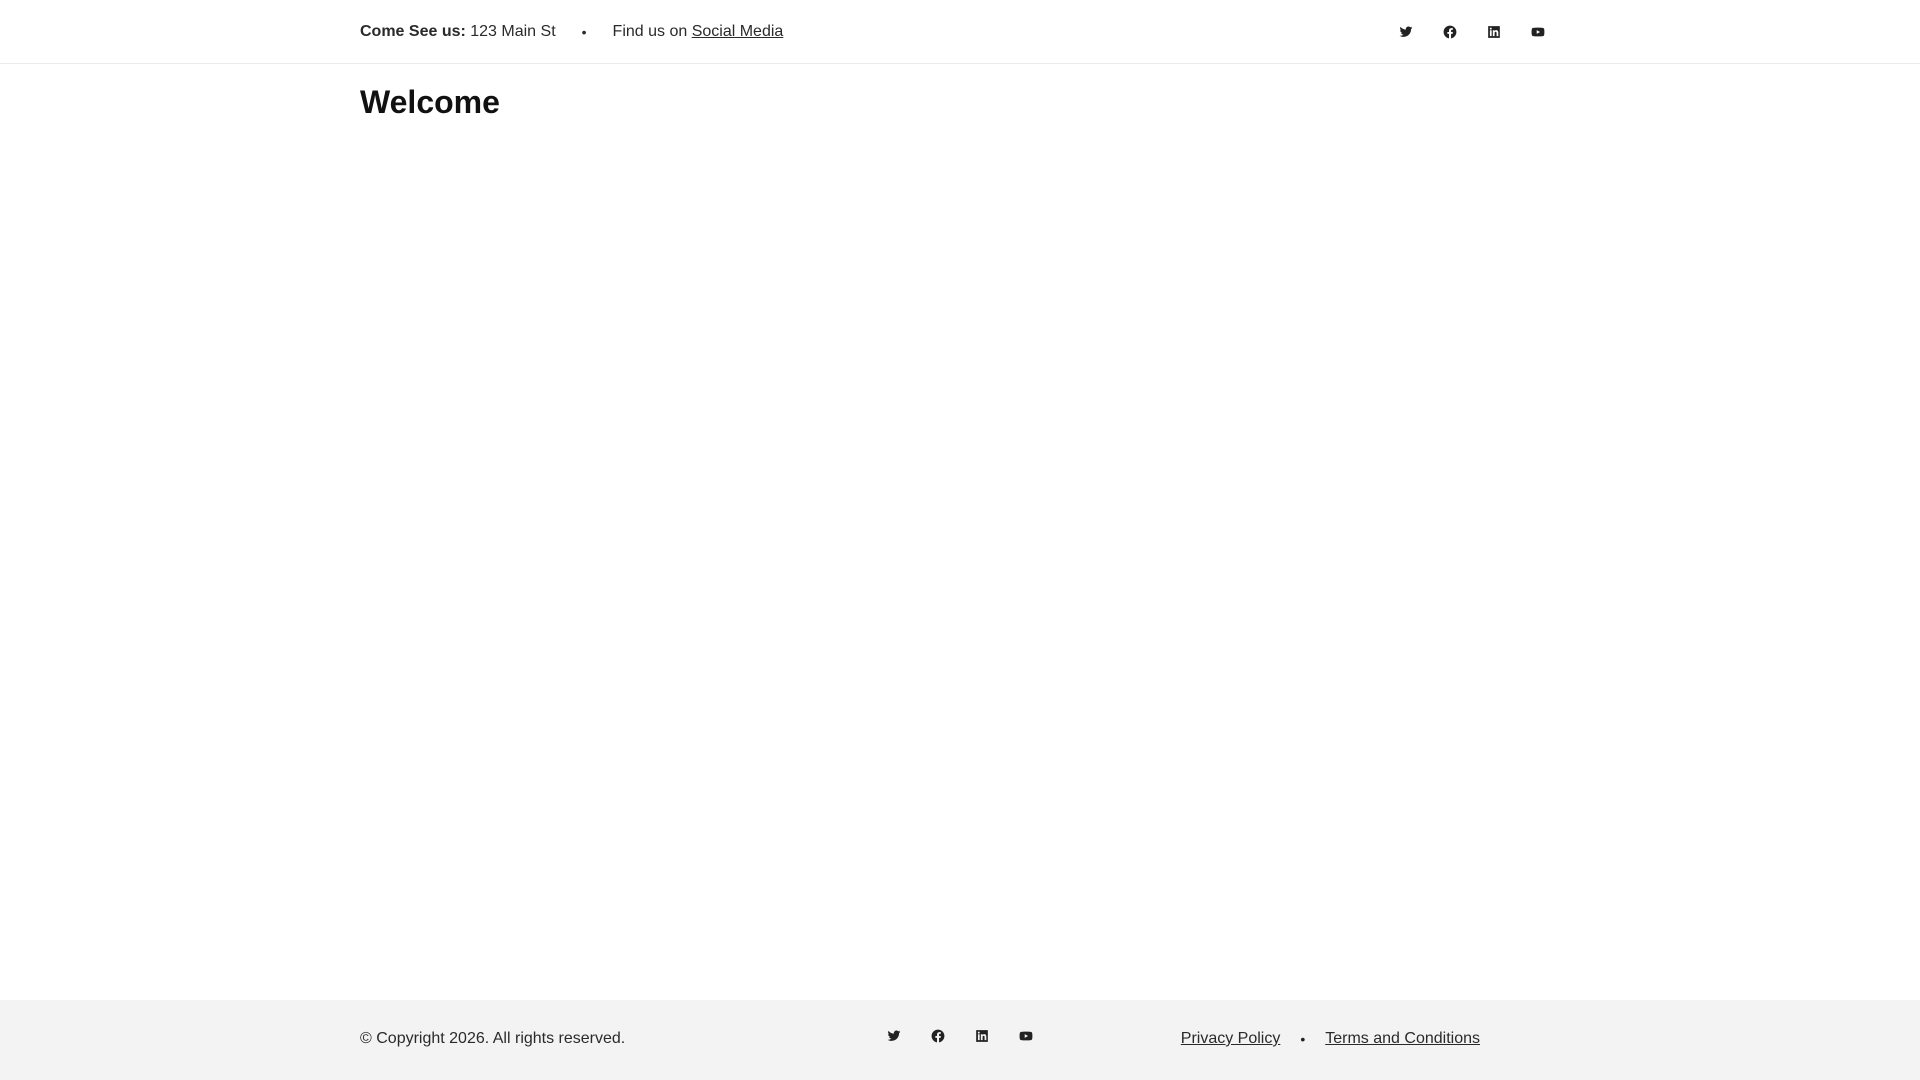  I want to click on main-content: Welcome, so click(960, 102).